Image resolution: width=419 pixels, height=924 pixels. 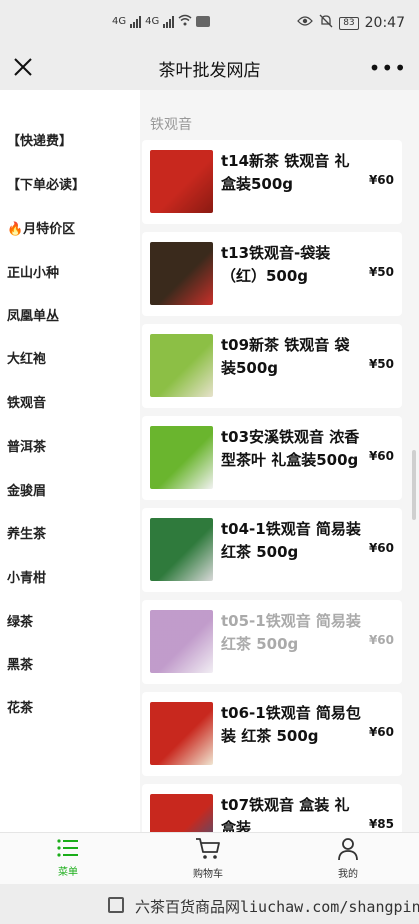 I want to click on sidebar-item-jinjunmei: 金骏眉, so click(x=26, y=489).